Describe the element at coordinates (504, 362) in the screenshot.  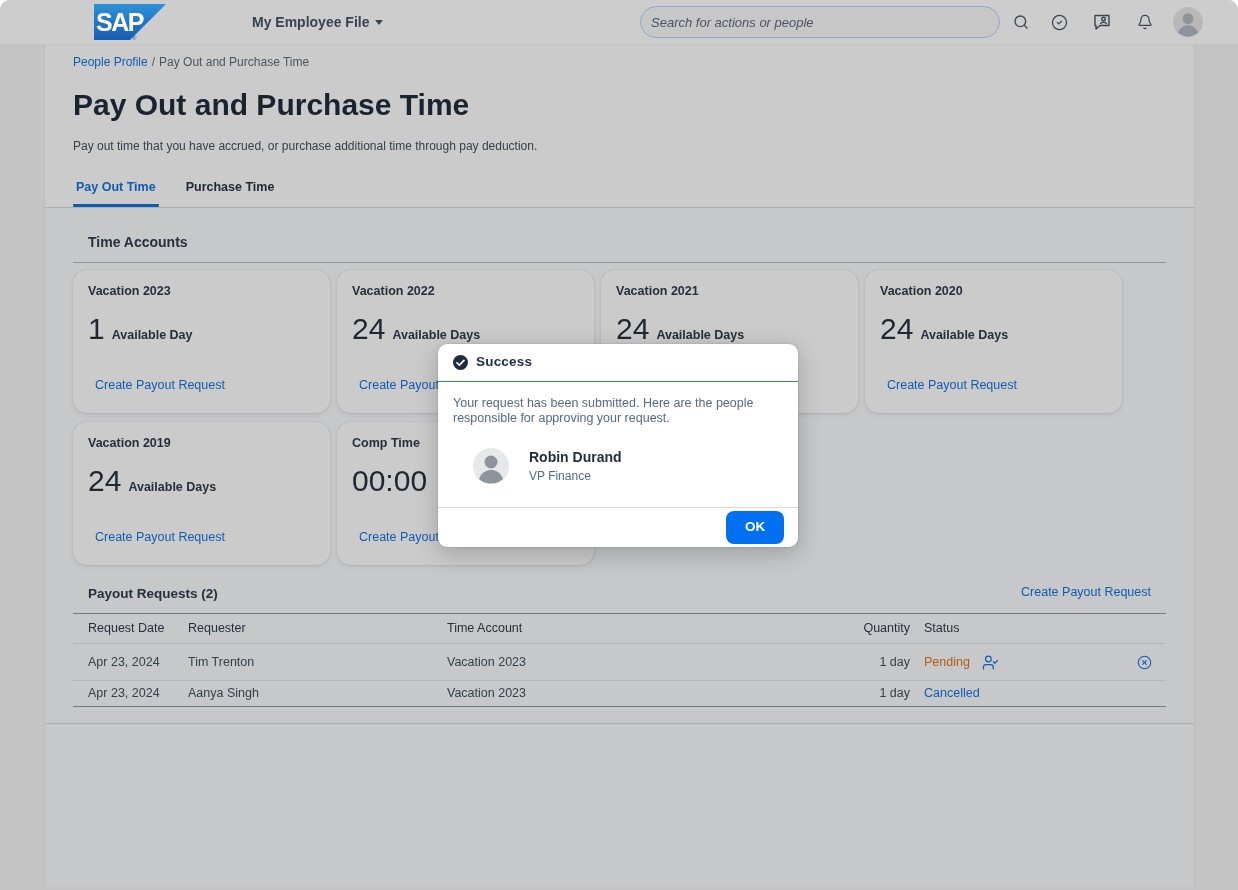
I see `dialog-title: Success` at that location.